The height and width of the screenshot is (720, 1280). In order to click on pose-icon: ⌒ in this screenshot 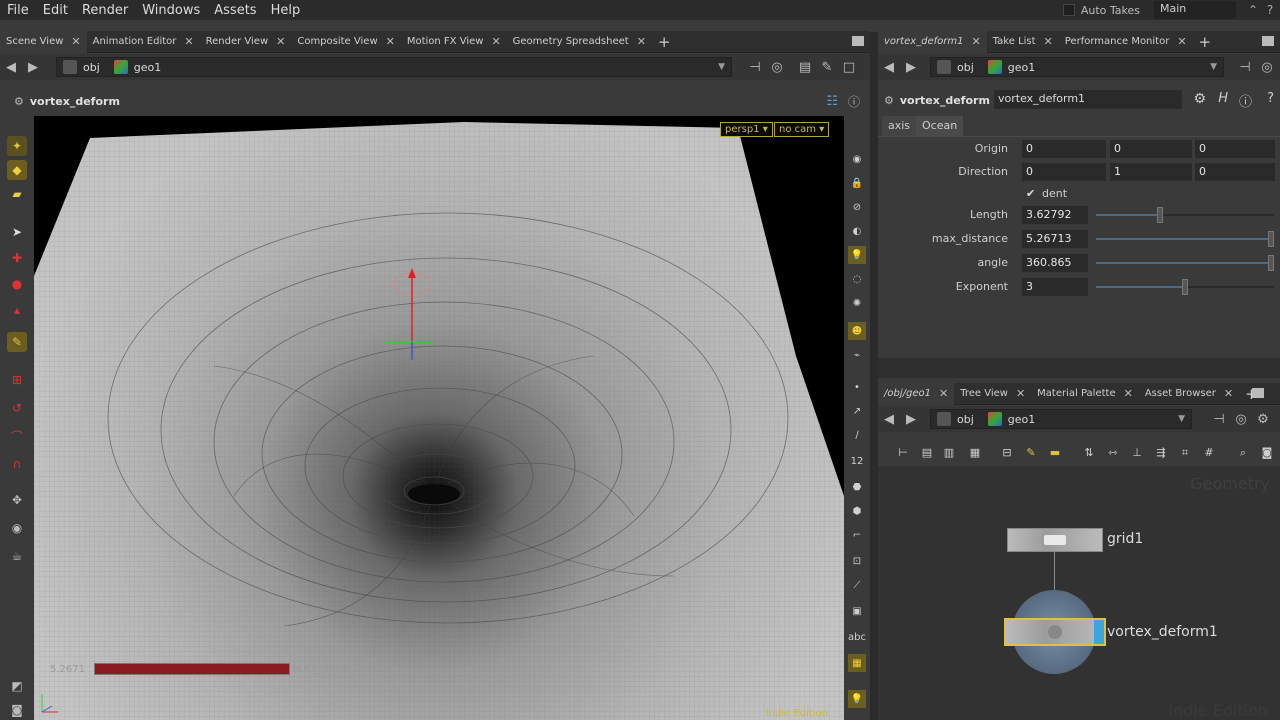, I will do `click(17, 436)`.